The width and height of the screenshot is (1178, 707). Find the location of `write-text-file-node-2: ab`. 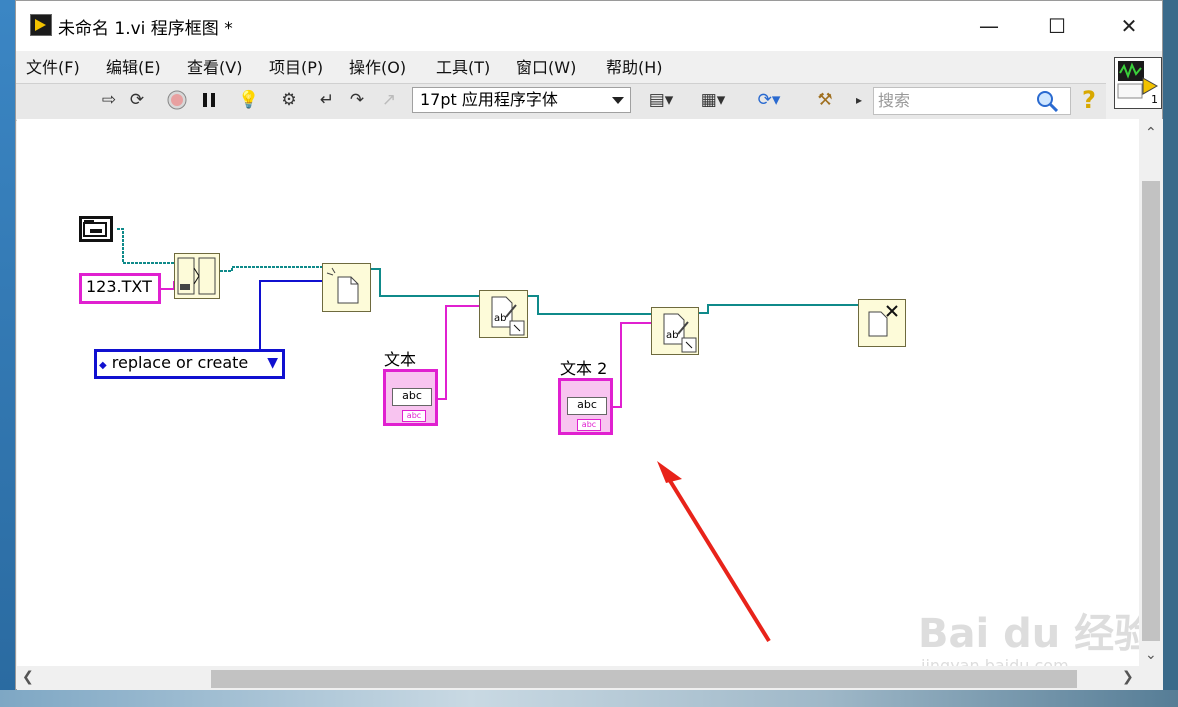

write-text-file-node-2: ab is located at coordinates (675, 331).